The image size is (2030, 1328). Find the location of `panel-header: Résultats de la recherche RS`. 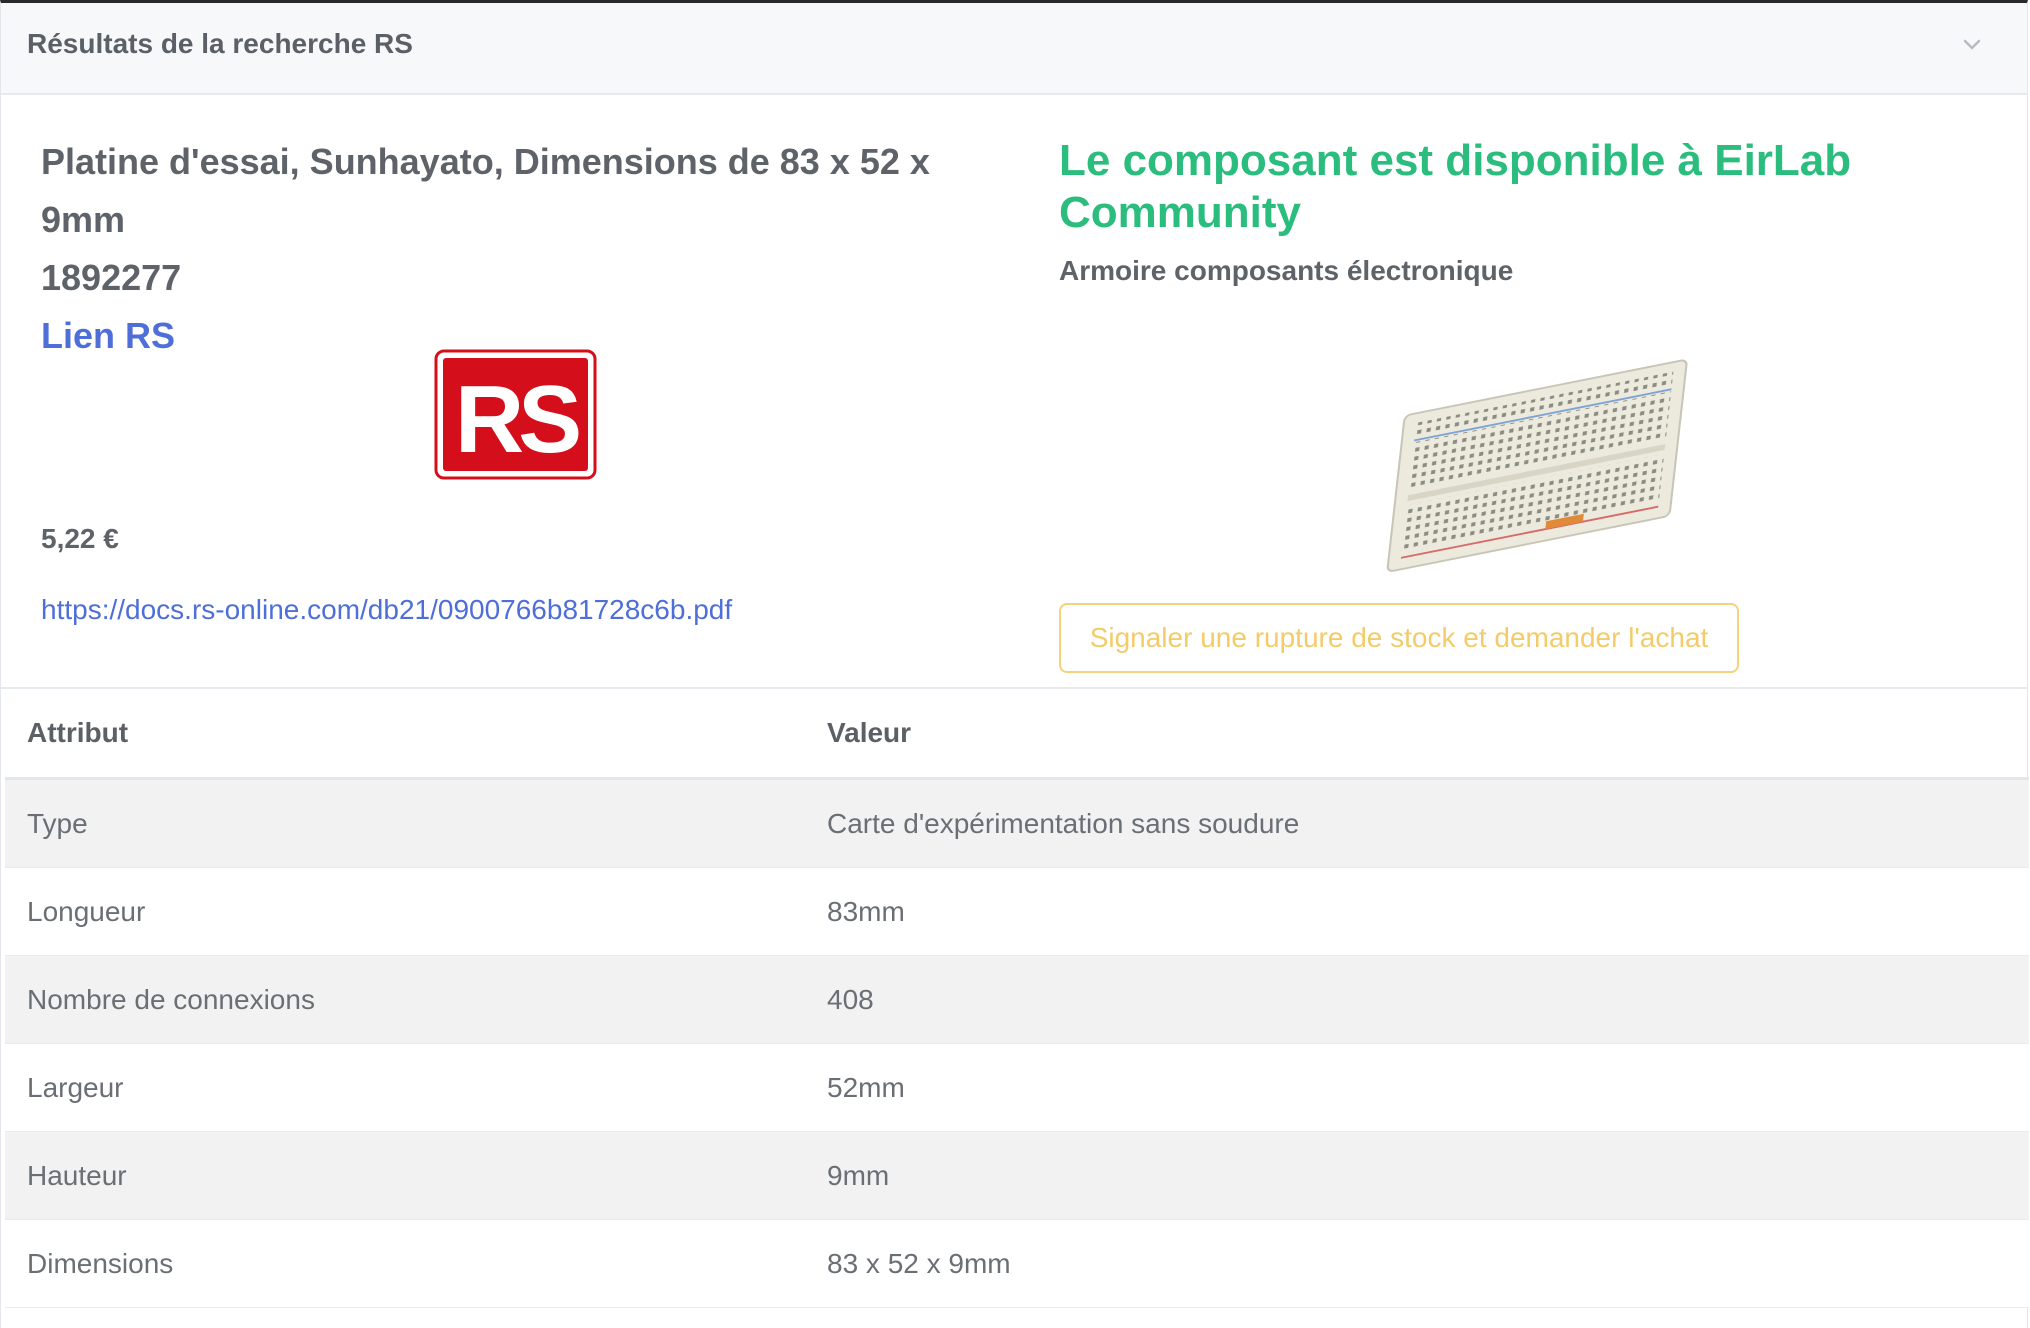

panel-header: Résultats de la recherche RS is located at coordinates (1014, 49).